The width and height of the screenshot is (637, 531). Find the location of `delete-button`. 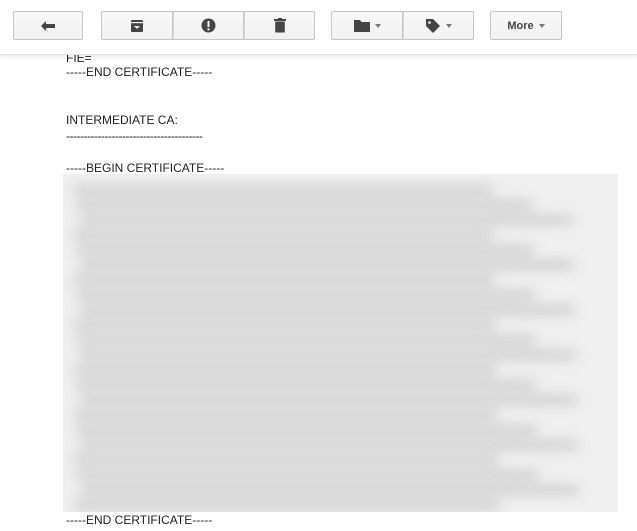

delete-button is located at coordinates (279, 25).